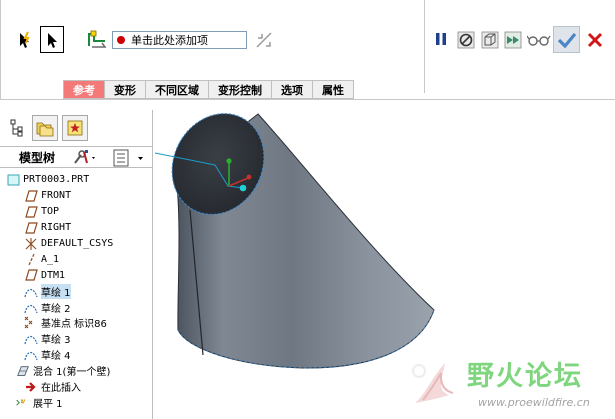  I want to click on tree-item-label: 混合 1(第一个壁), so click(72, 373).